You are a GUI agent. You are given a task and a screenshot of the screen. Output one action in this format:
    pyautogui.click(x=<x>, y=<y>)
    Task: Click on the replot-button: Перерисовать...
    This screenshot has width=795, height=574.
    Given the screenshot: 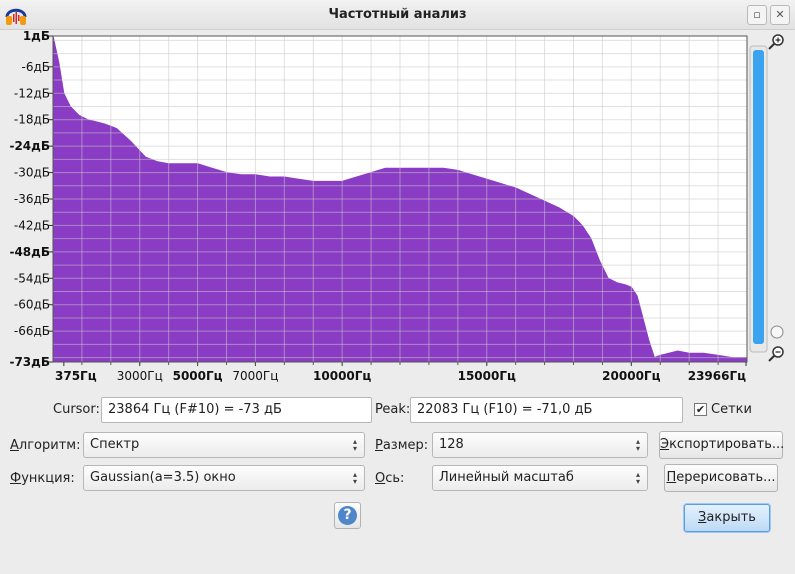 What is the action you would take?
    pyautogui.click(x=721, y=478)
    